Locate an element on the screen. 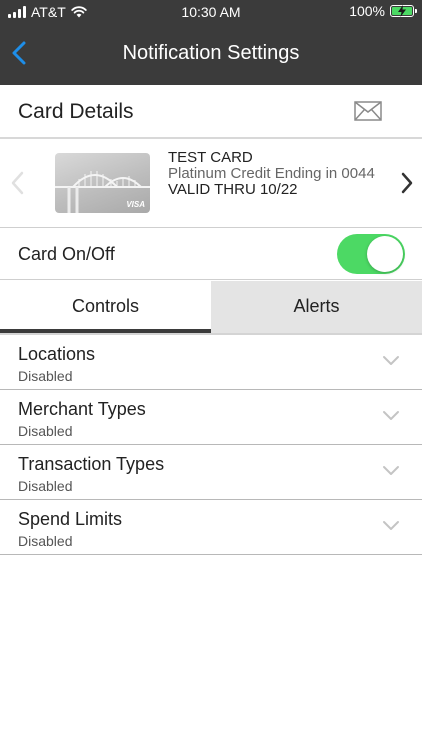  page-title: Notification Settings is located at coordinates (211, 53).